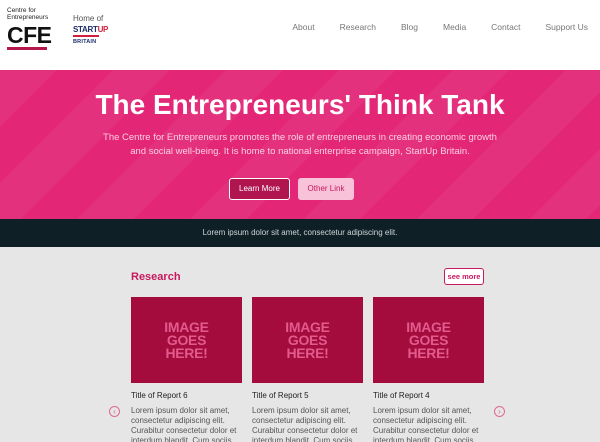 Image resolution: width=600 pixels, height=442 pixels. I want to click on chevron-left-icon: ‹, so click(114, 411).